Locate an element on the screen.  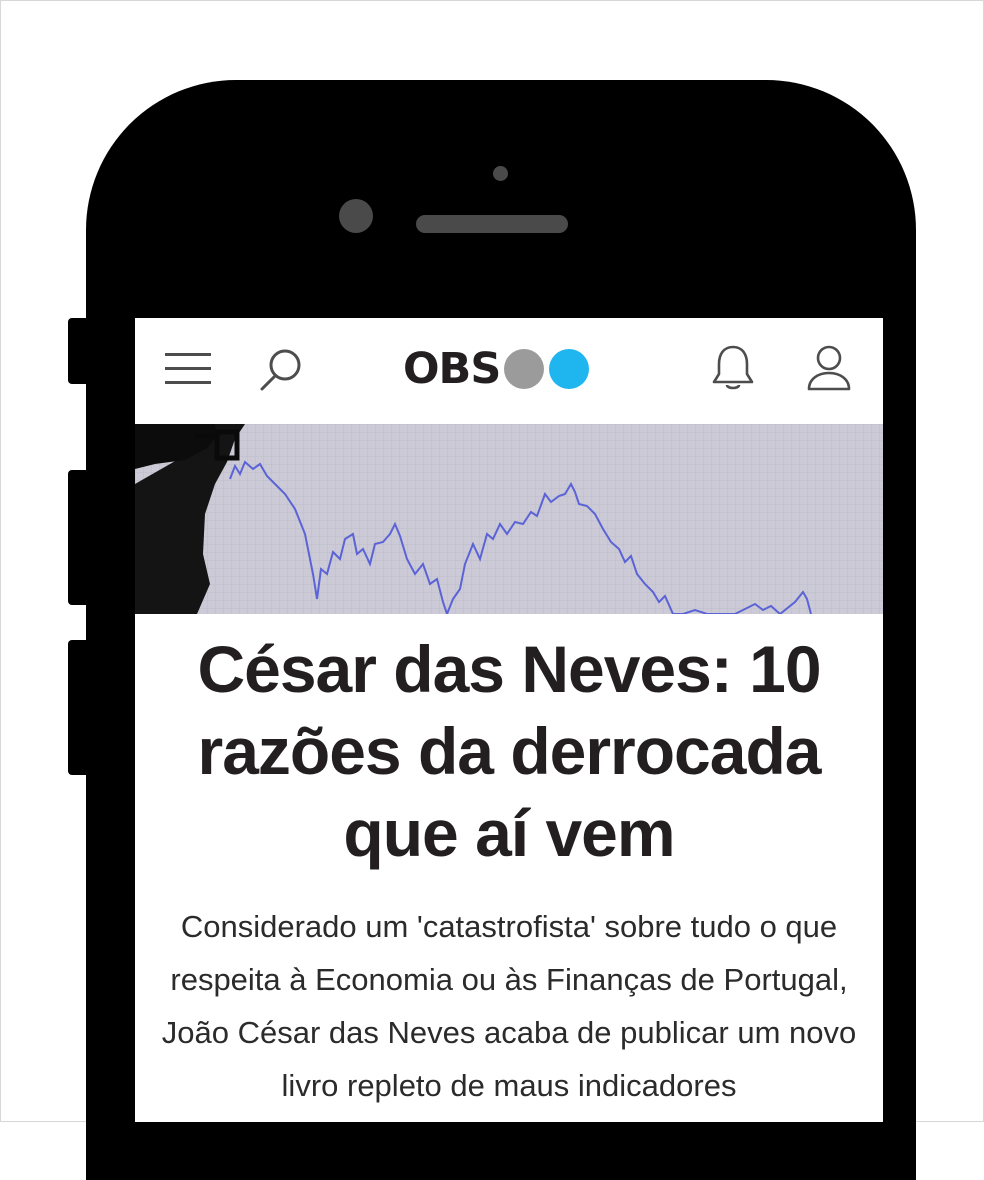
bell-icon is located at coordinates (733, 368).